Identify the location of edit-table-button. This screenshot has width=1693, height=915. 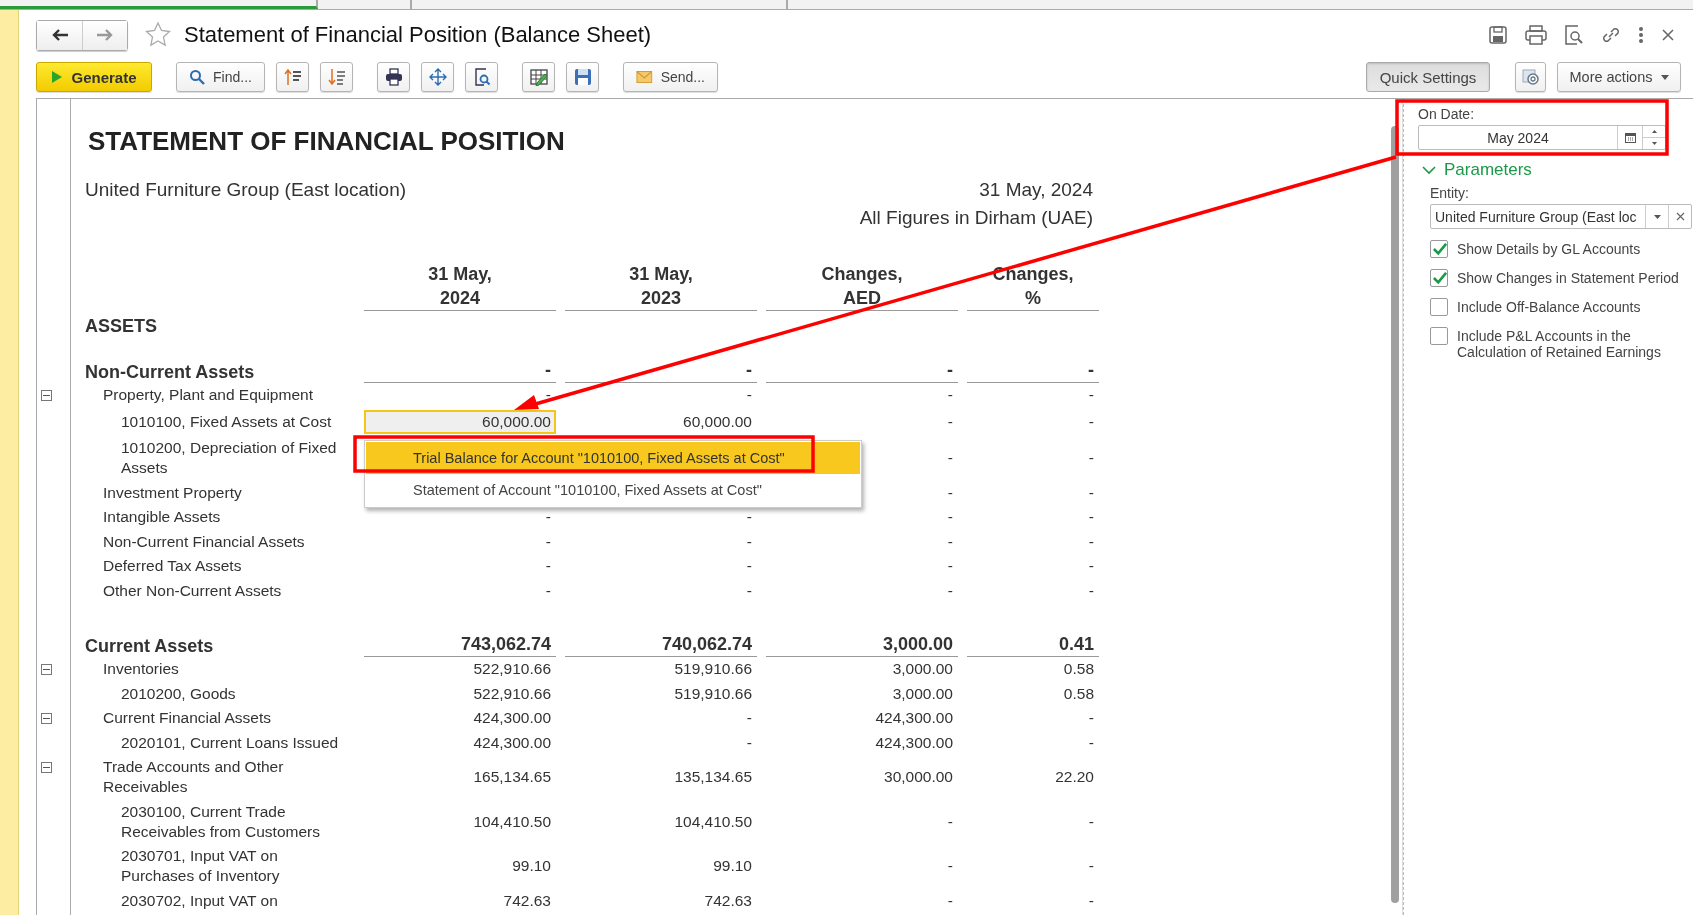
(538, 77).